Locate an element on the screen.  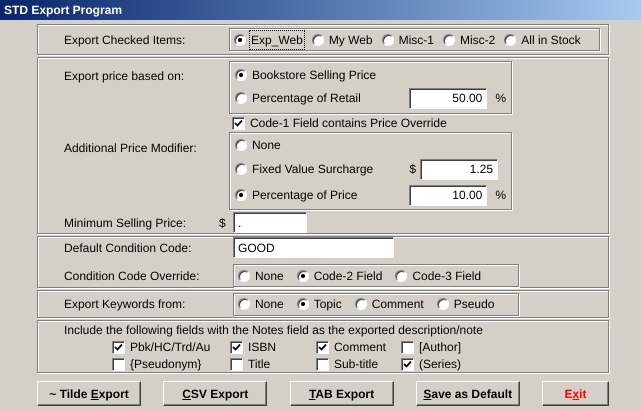
checkbox-option: [Author] is located at coordinates (451, 347).